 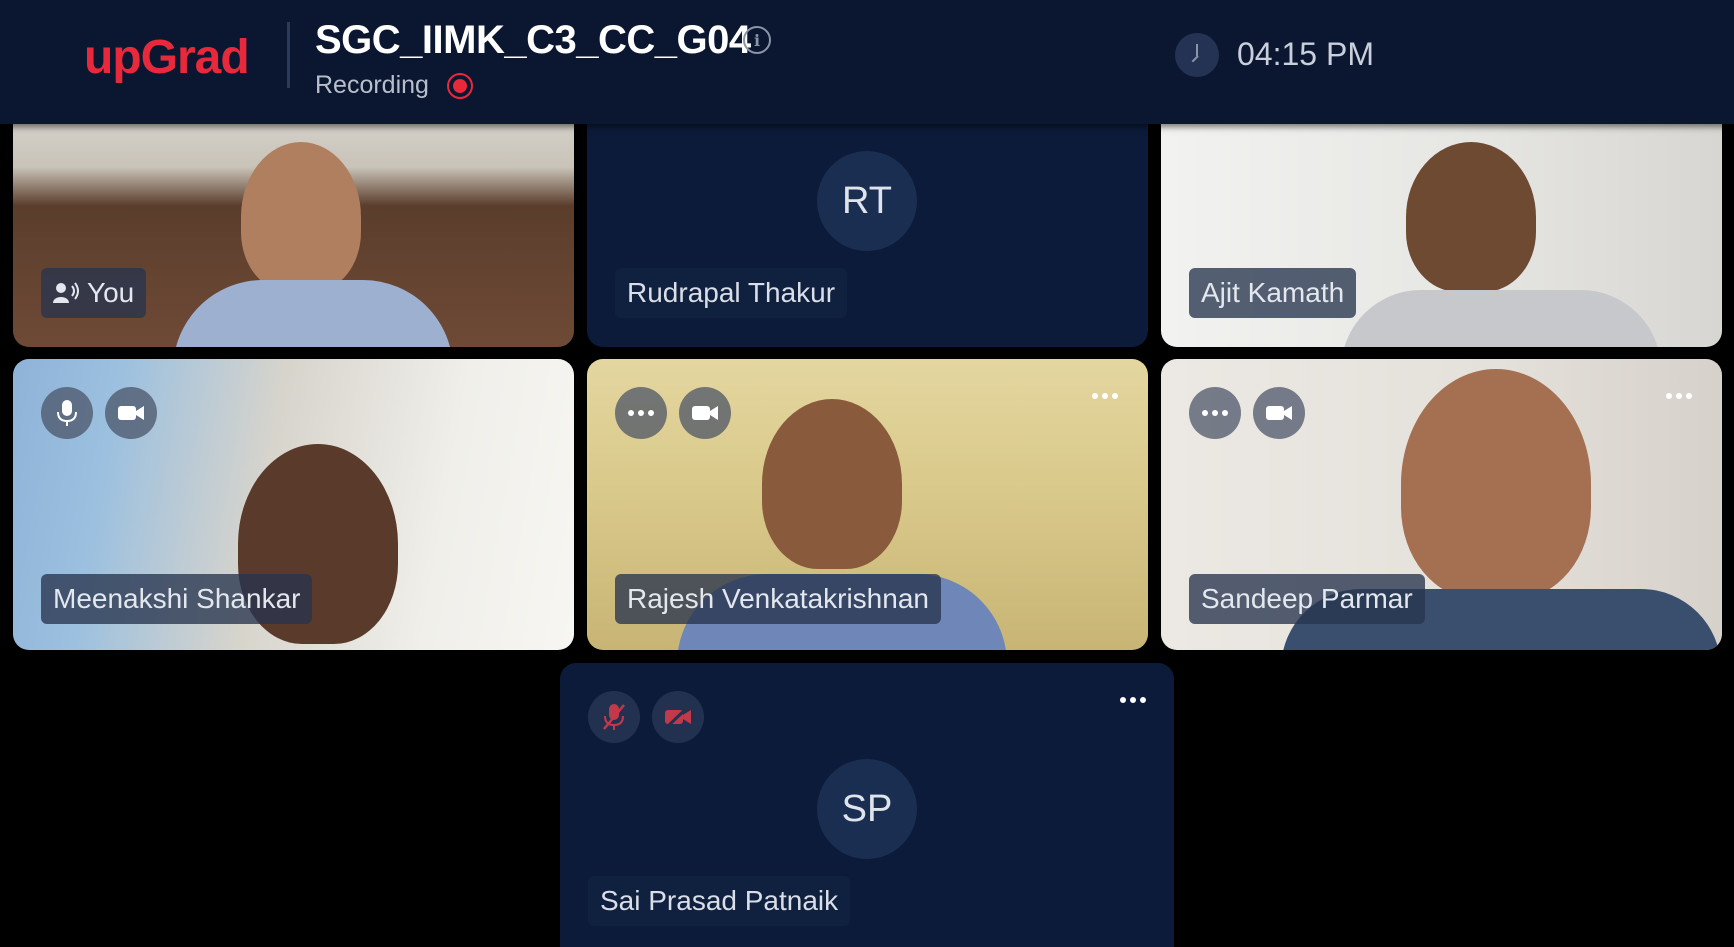 I want to click on clock-icon, so click(x=1197, y=55).